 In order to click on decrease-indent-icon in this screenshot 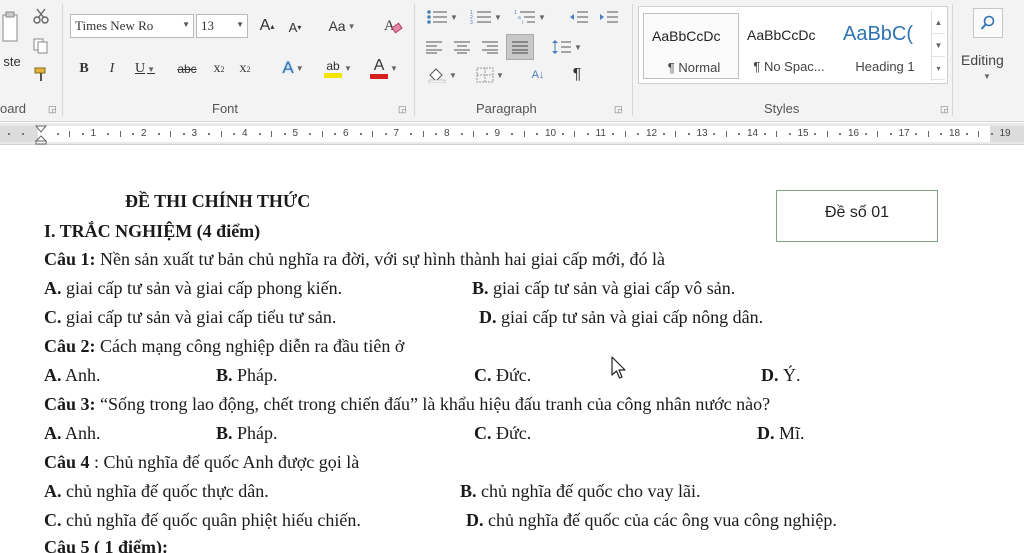, I will do `click(579, 17)`.